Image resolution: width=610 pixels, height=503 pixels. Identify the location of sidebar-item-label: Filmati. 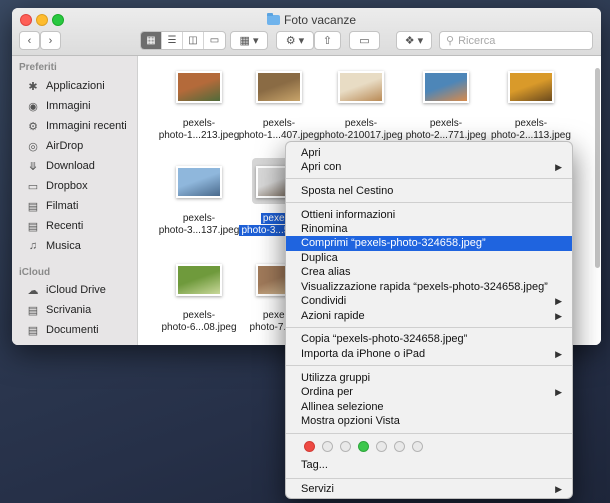
(62, 206).